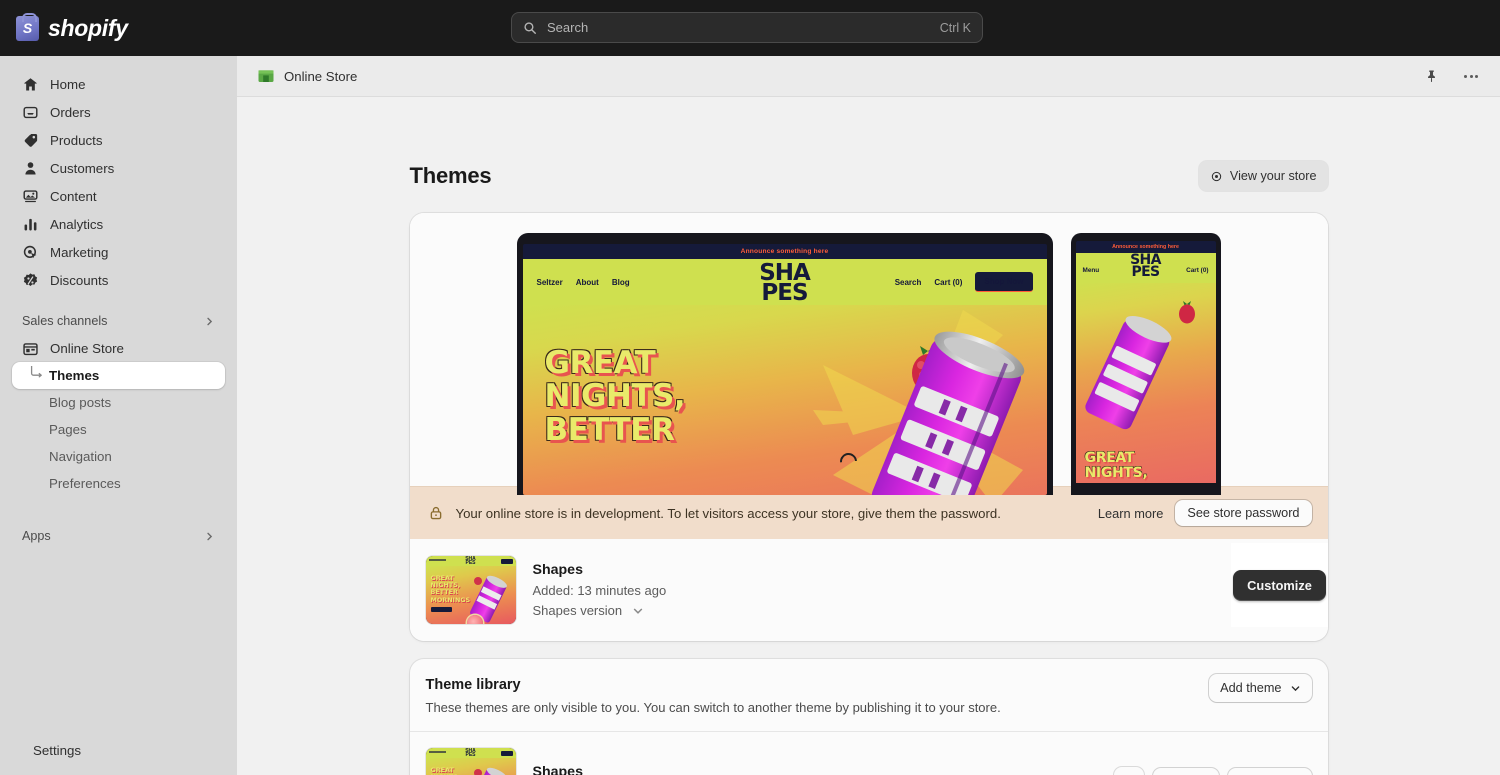 The width and height of the screenshot is (1500, 775). I want to click on add-theme-button: Add theme, so click(1260, 688).